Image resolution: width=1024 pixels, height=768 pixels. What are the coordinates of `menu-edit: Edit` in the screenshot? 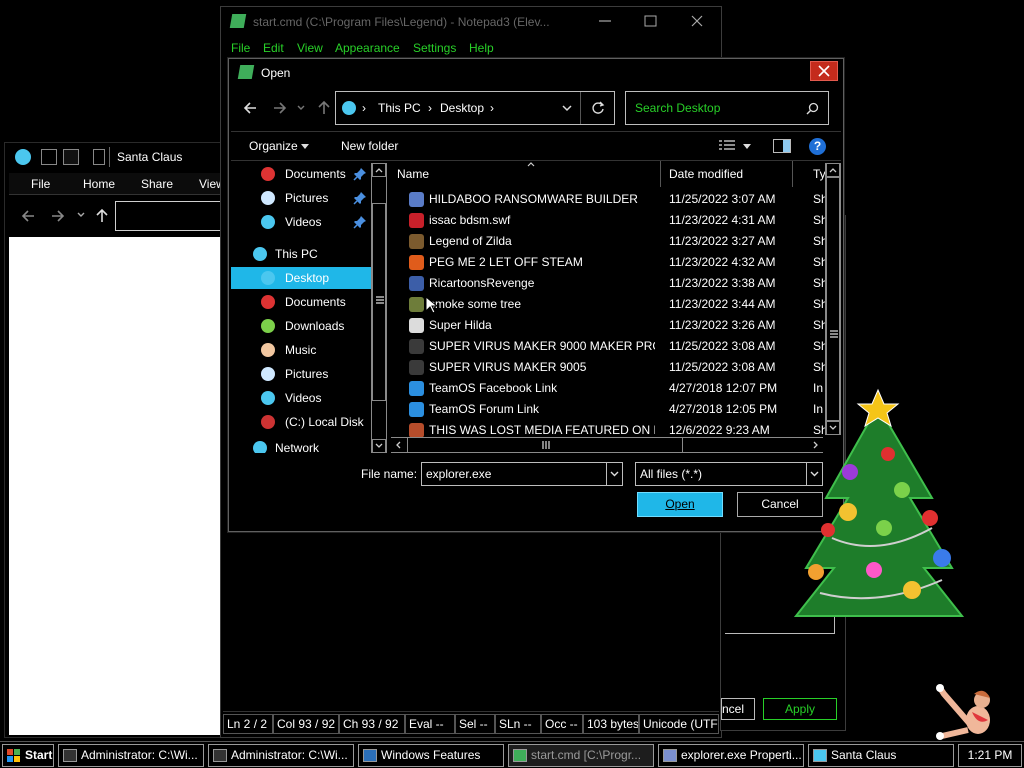 It's located at (273, 48).